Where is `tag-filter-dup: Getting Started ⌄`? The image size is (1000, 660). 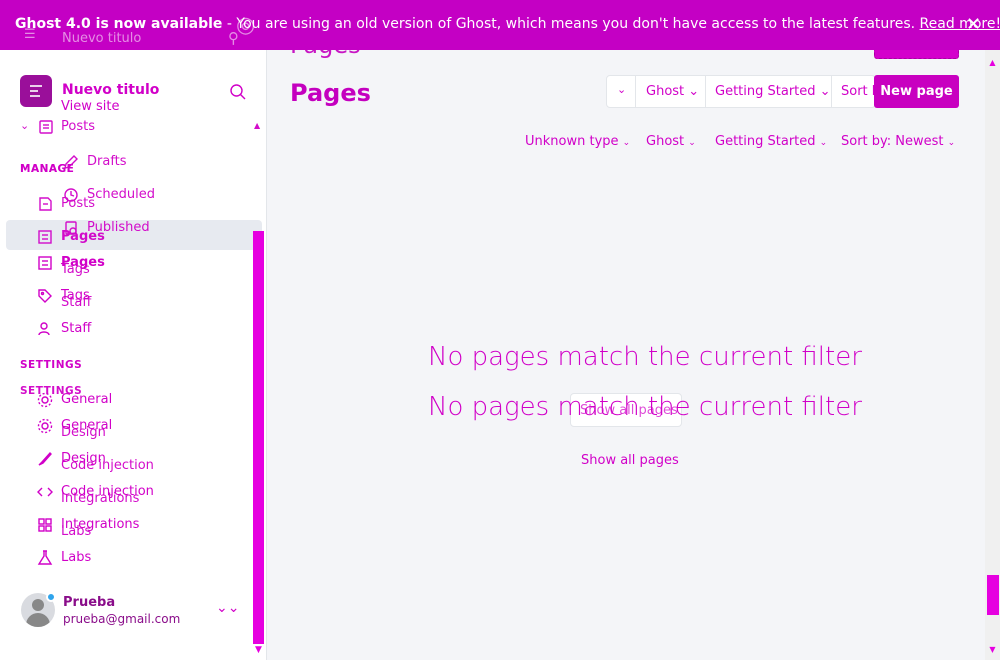 tag-filter-dup: Getting Started ⌄ is located at coordinates (773, 91).